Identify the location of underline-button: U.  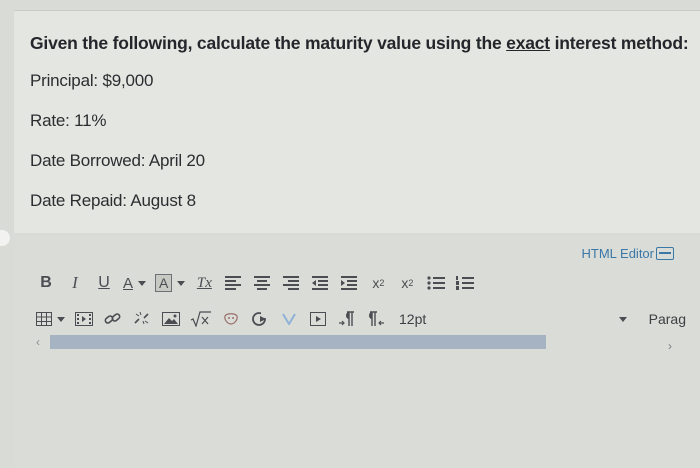
(104, 283).